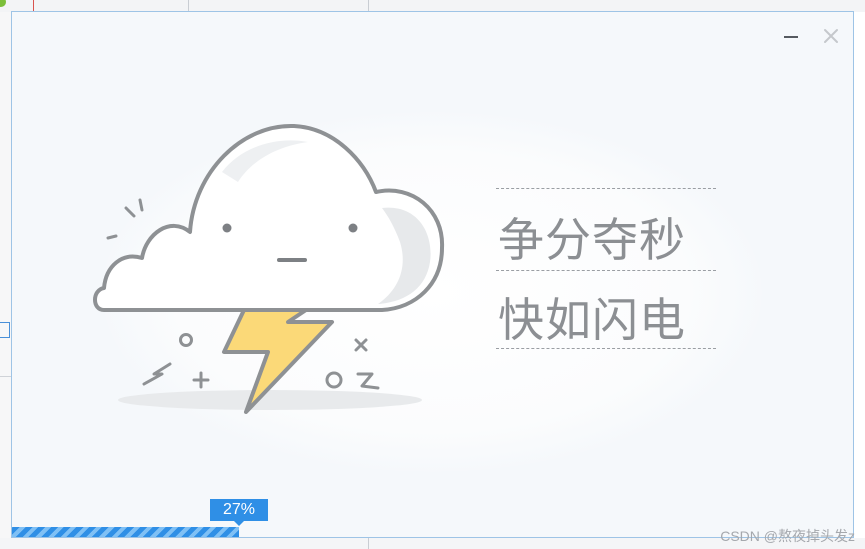 Image resolution: width=865 pixels, height=549 pixels. Describe the element at coordinates (592, 320) in the screenshot. I see `slogan-line-2: 快如闪电` at that location.